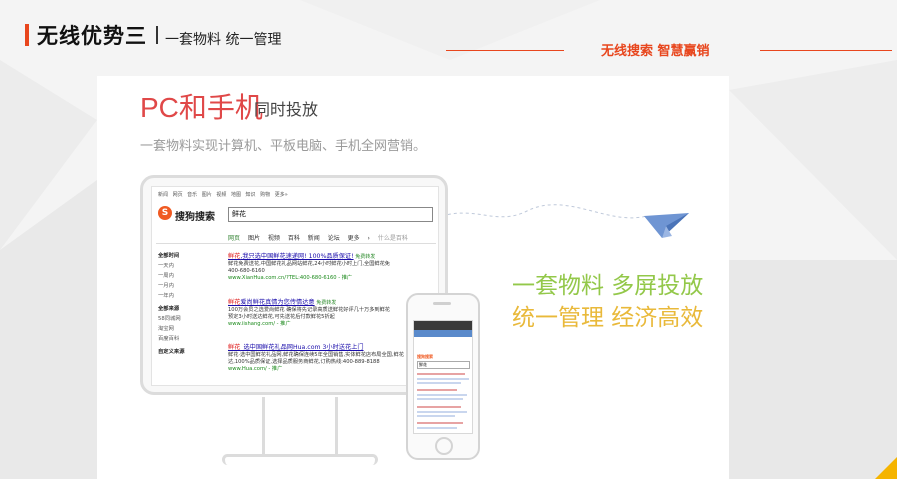  I want to click on tab-video: 视频, so click(274, 238).